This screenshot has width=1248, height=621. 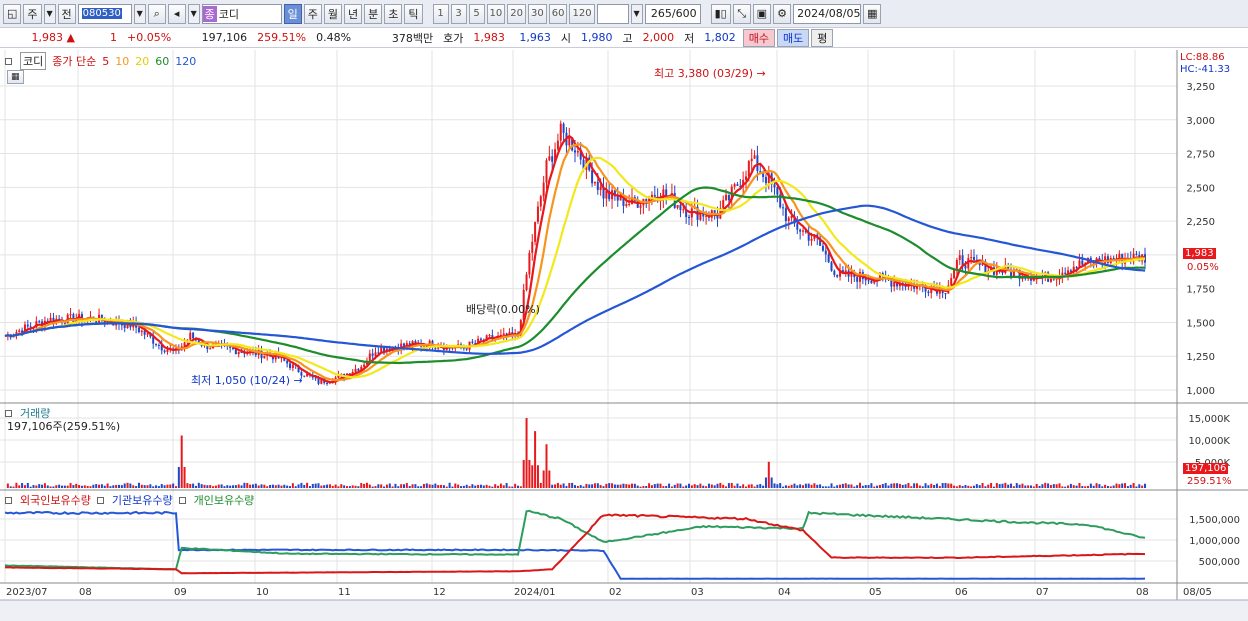 What do you see at coordinates (1219, 562) in the screenshot?
I see `holding-axis-label: 500,000` at bounding box center [1219, 562].